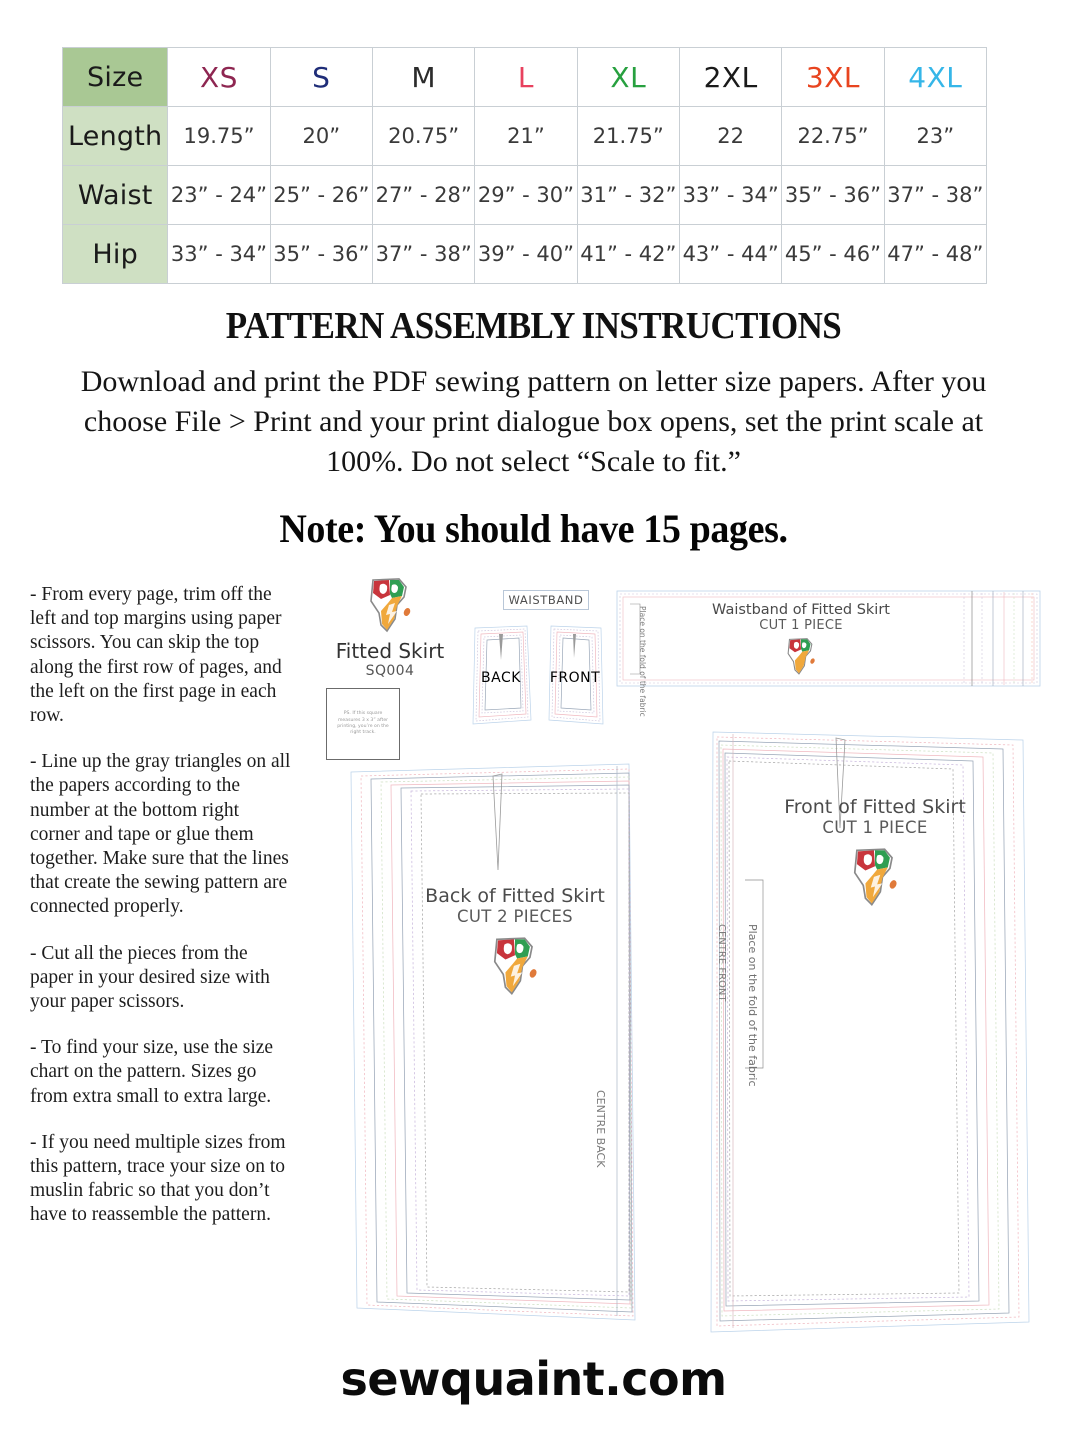 The height and width of the screenshot is (1443, 1067). I want to click on front-piece-subtitle: CUT 1 PIECE, so click(875, 827).